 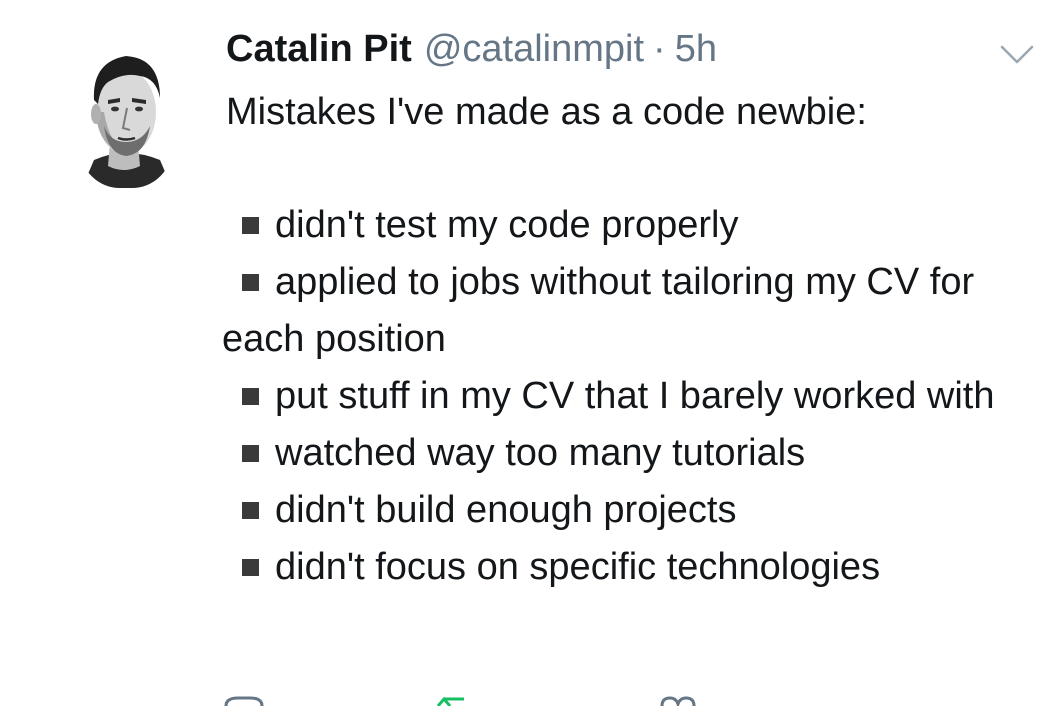 I want to click on avatar-portrait-icon, so click(x=126, y=115).